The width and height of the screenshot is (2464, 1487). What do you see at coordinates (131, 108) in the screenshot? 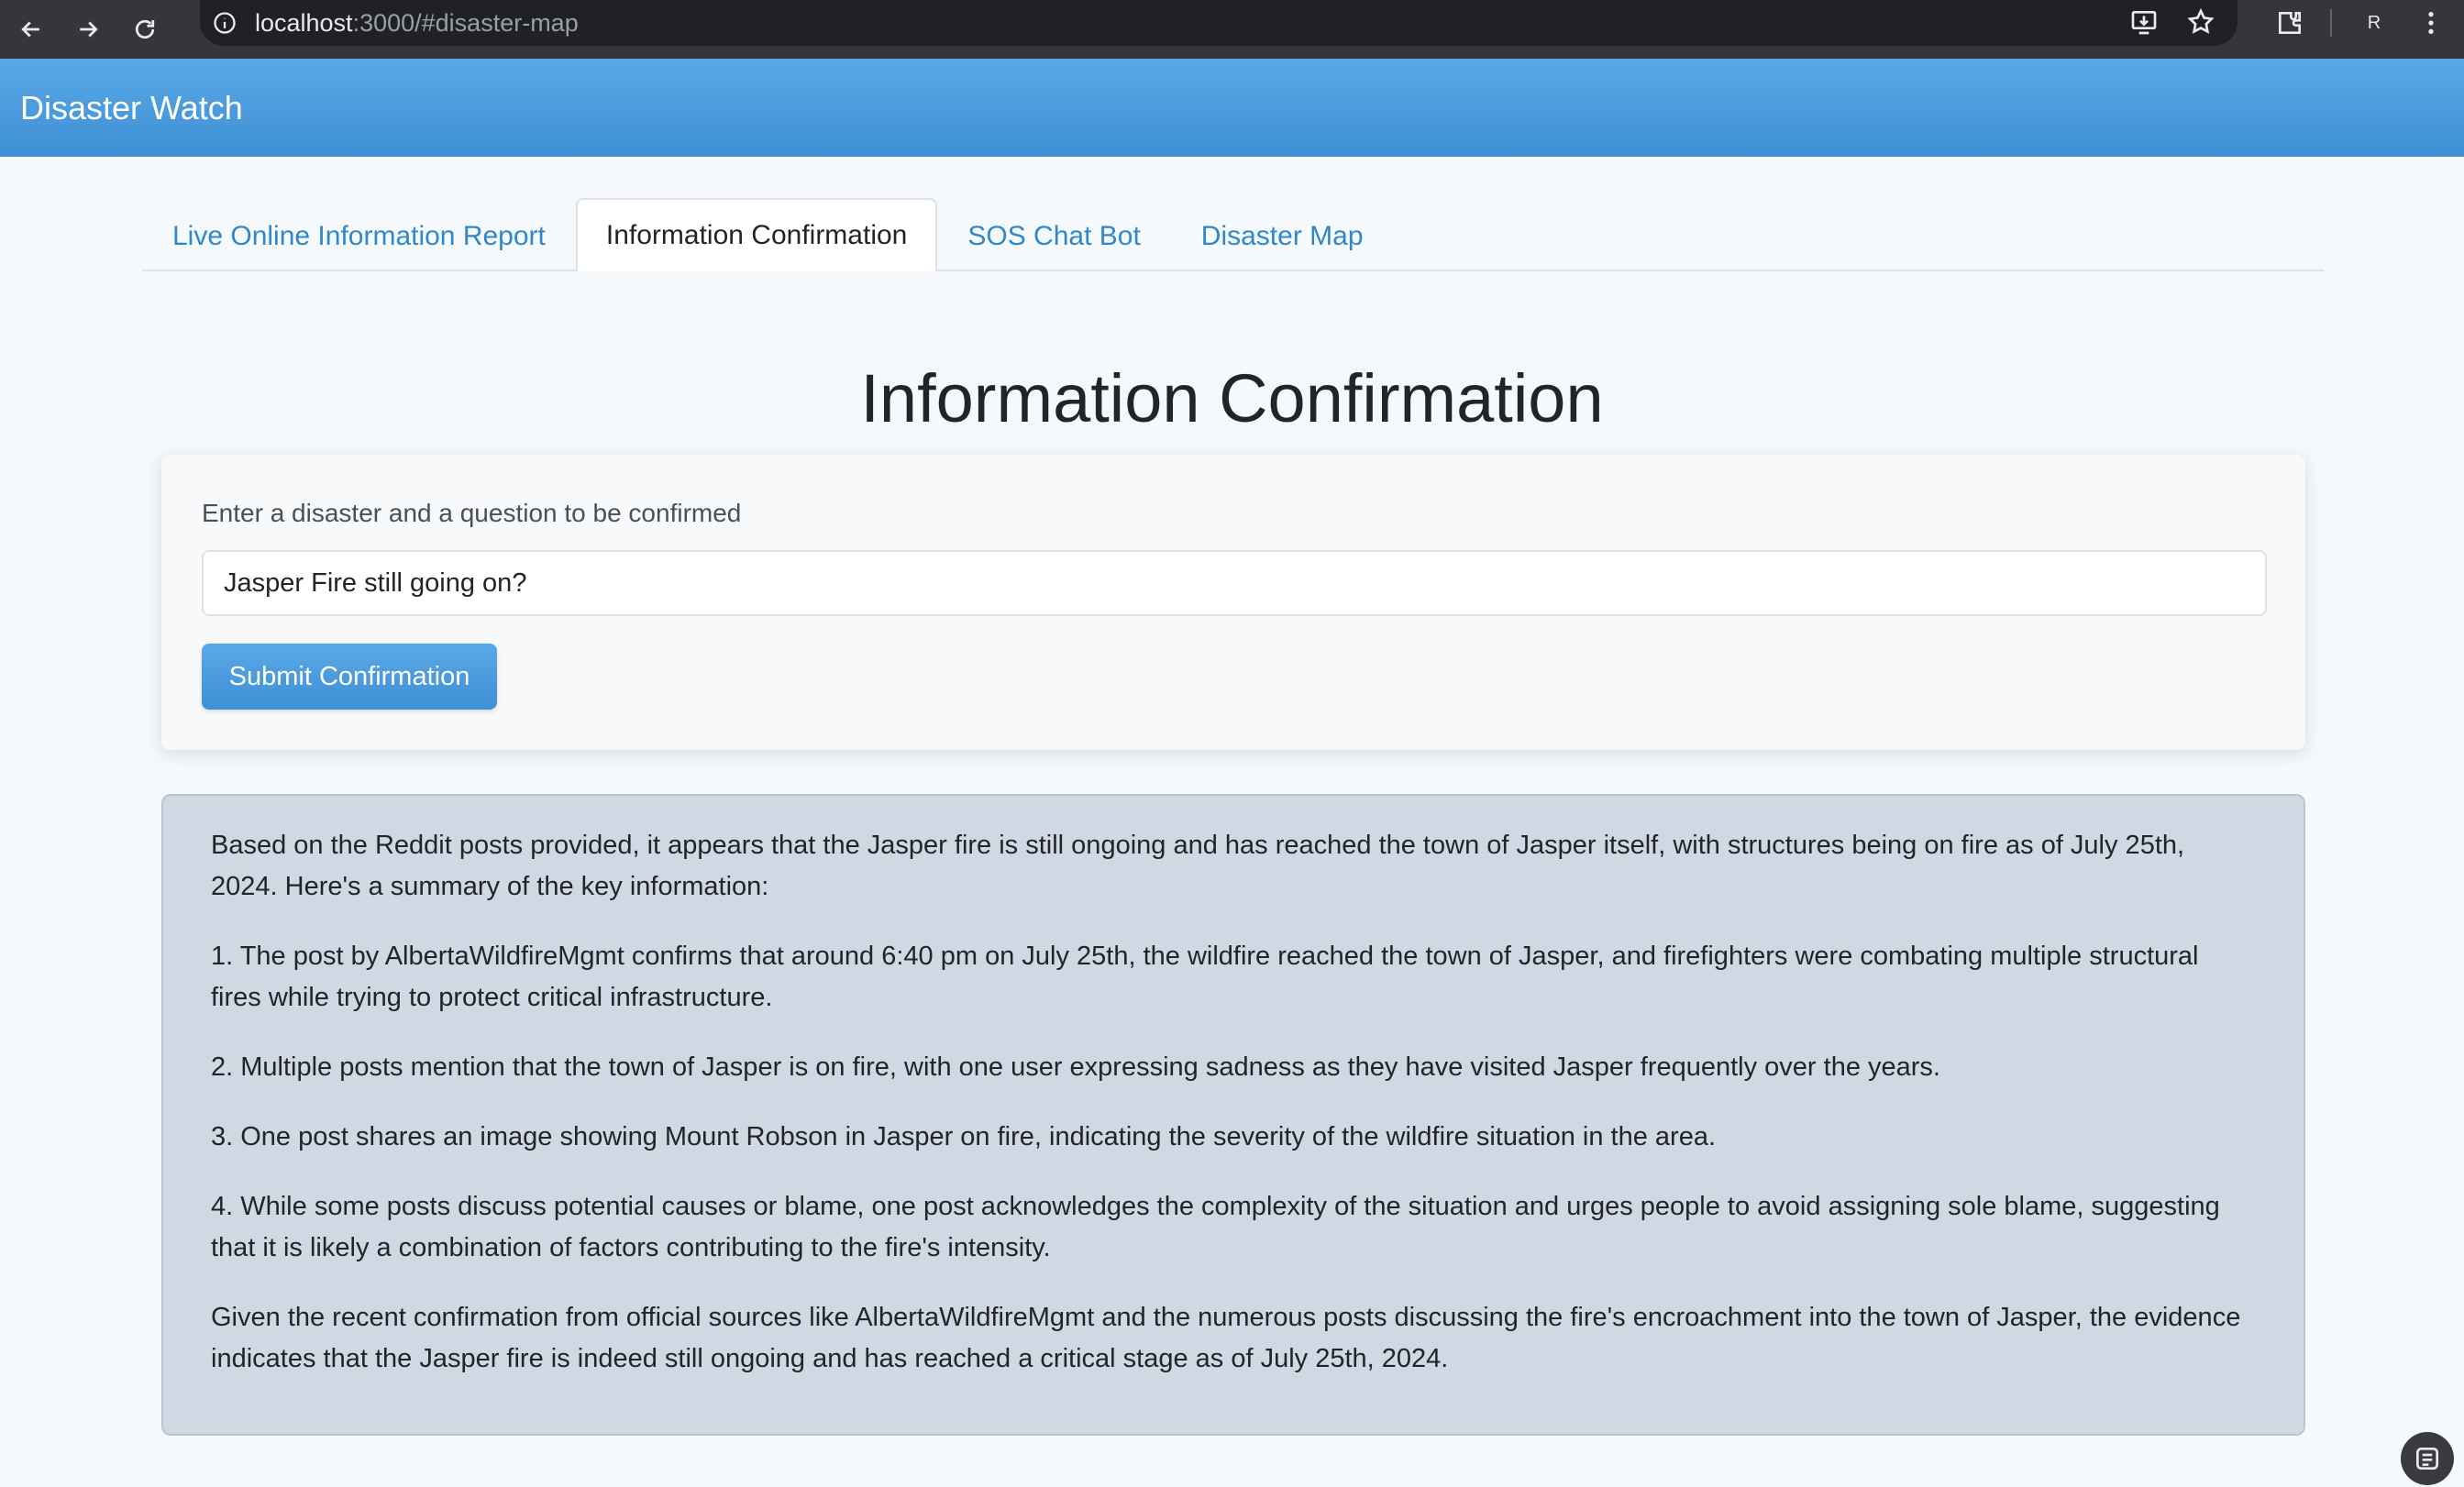
I see `brand-title: Disaster Watch` at bounding box center [131, 108].